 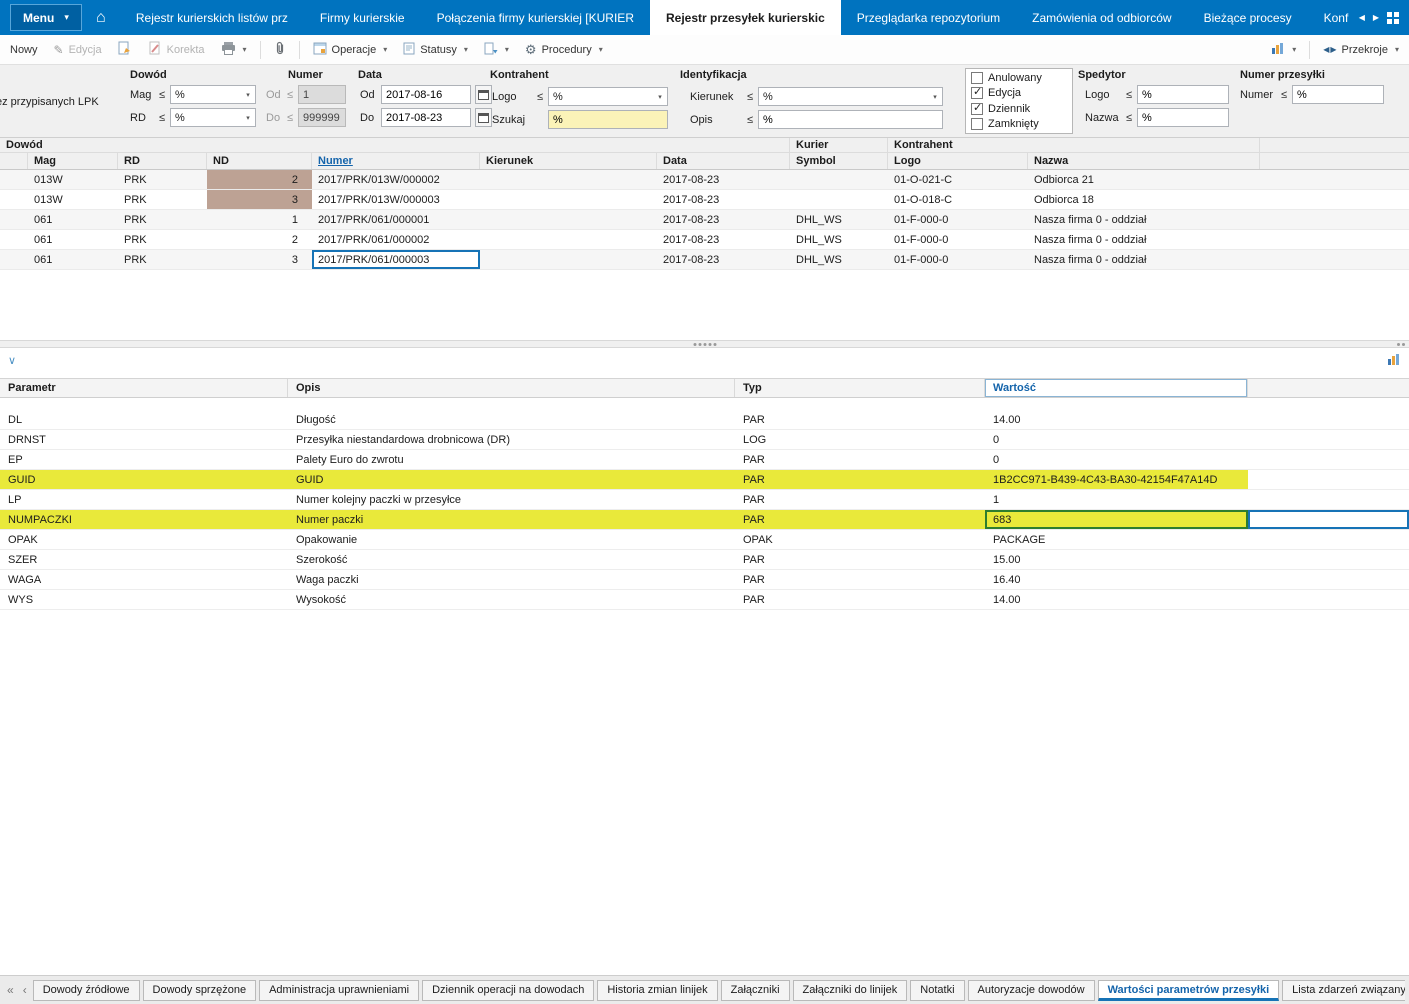 What do you see at coordinates (850, 990) in the screenshot?
I see `bottom-tab-zalaczniki-do-linijek: Załączniki do linijek` at bounding box center [850, 990].